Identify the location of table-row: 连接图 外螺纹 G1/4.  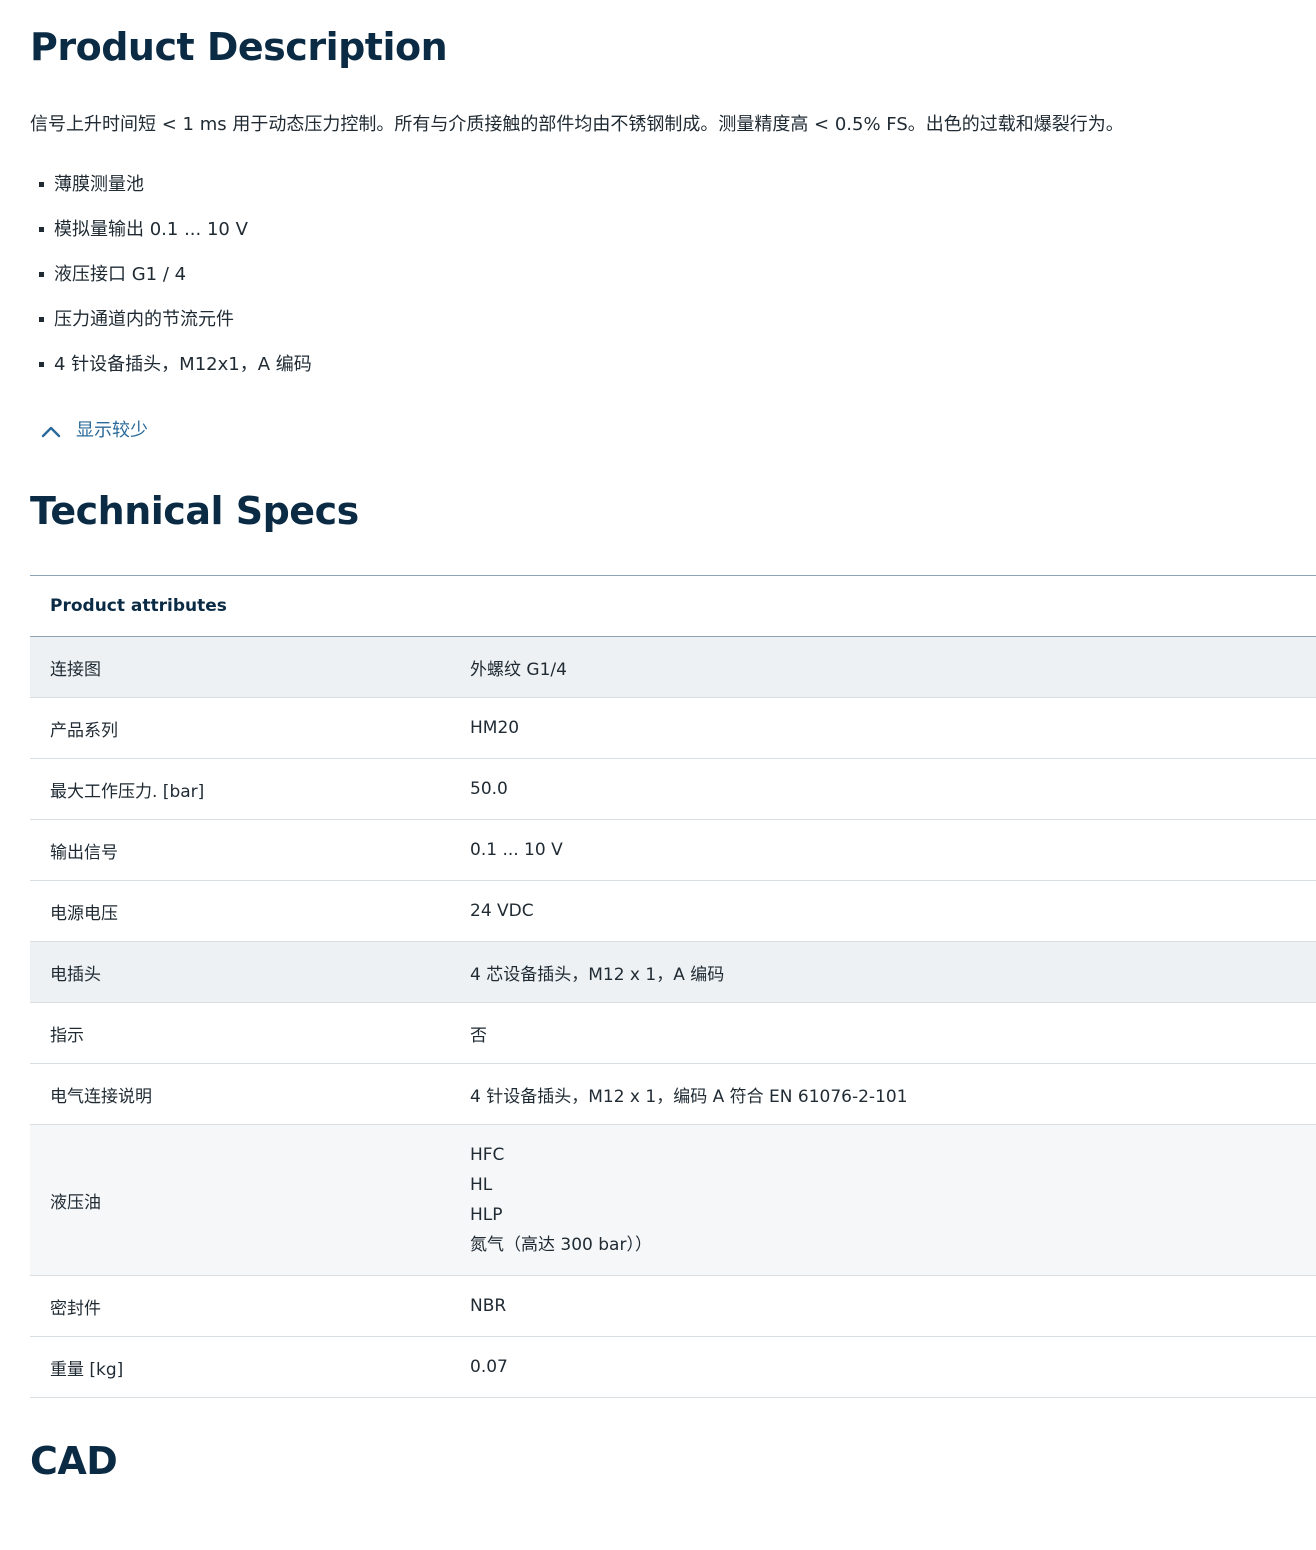
(673, 667).